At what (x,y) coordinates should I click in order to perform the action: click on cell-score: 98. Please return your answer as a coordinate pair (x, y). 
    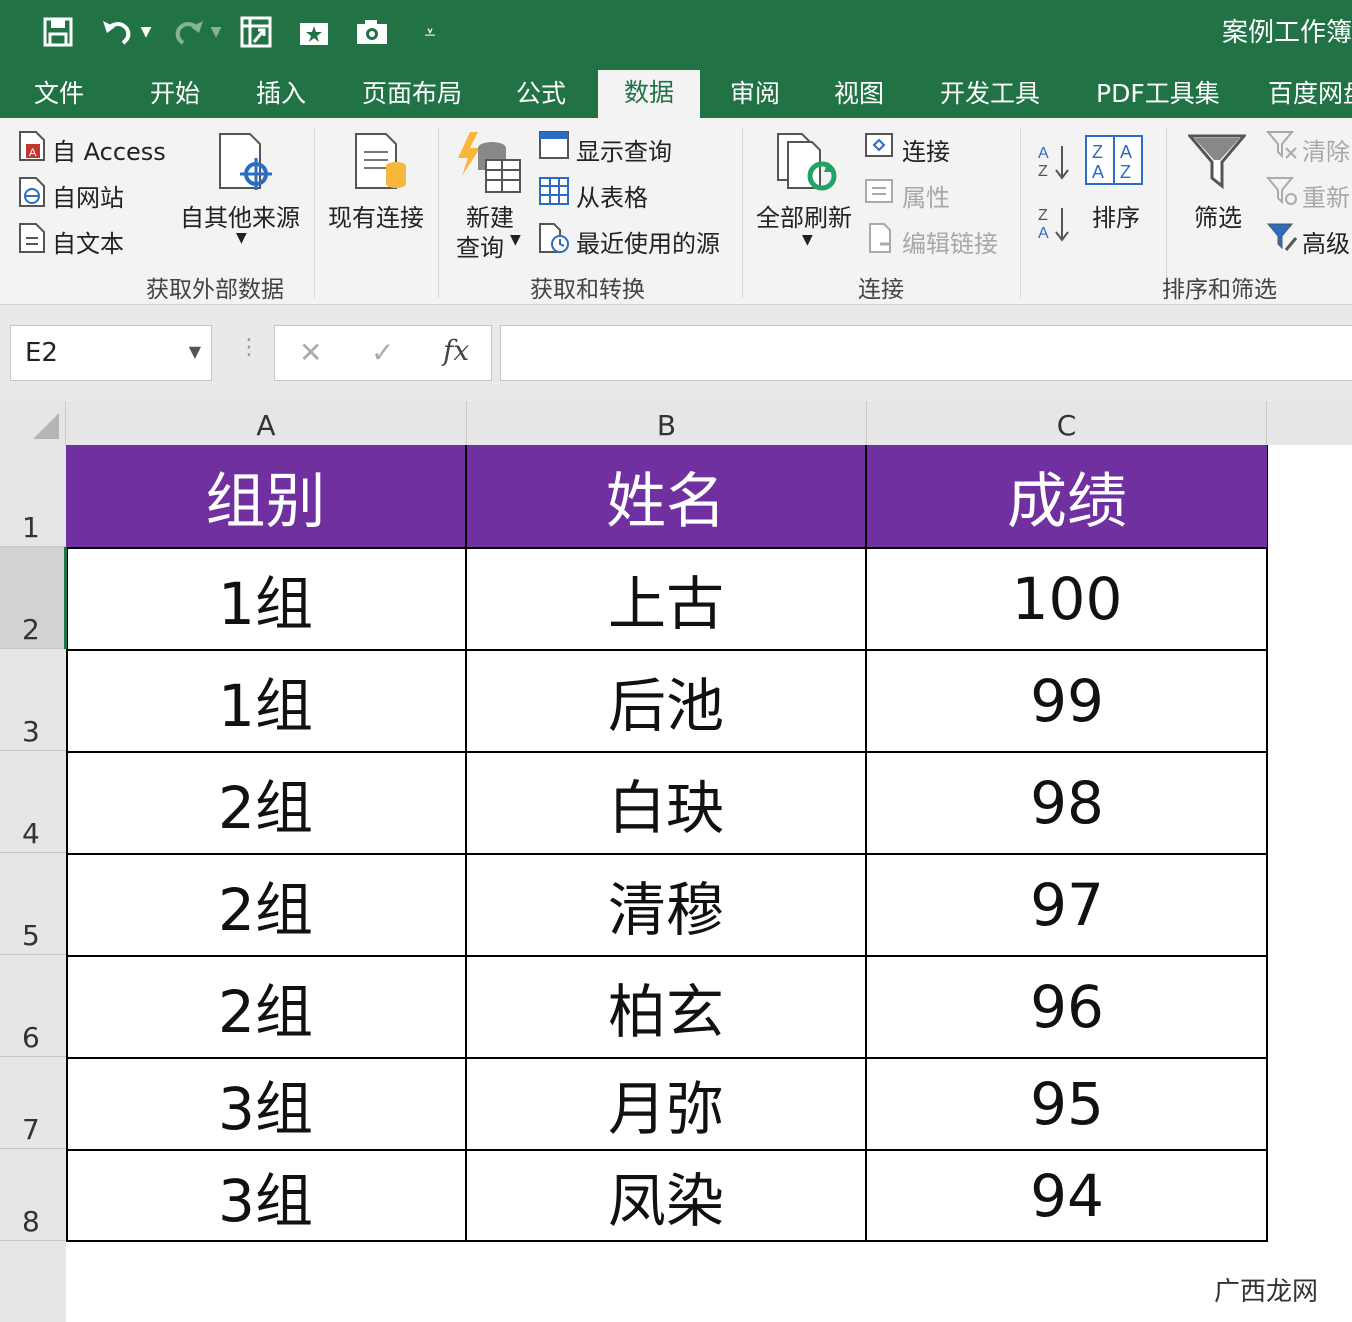
    Looking at the image, I should click on (1067, 802).